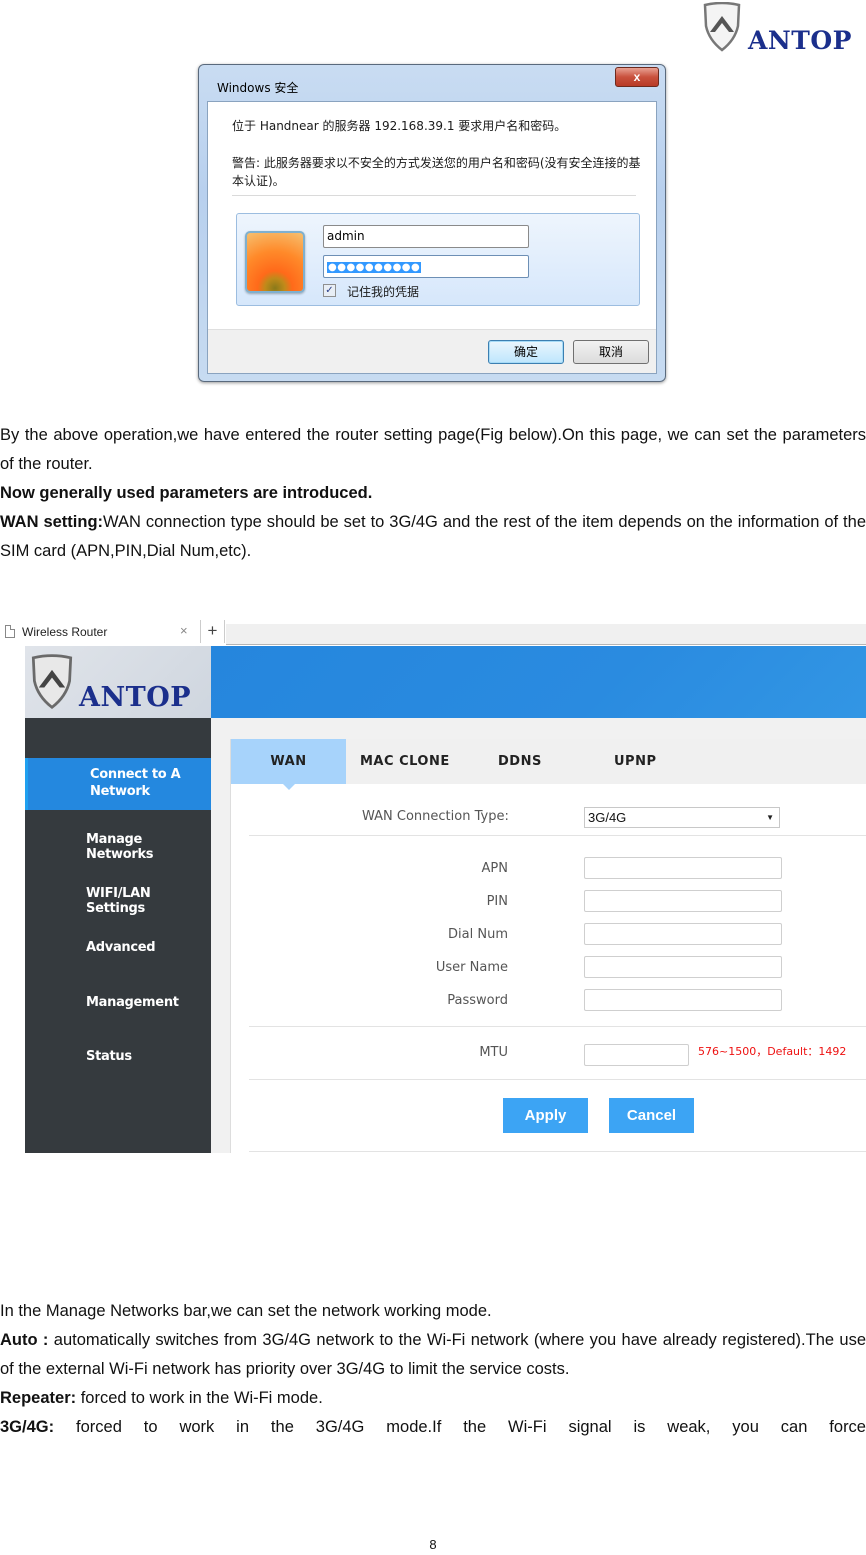 This screenshot has height=1555, width=866. I want to click on username-input, so click(683, 967).